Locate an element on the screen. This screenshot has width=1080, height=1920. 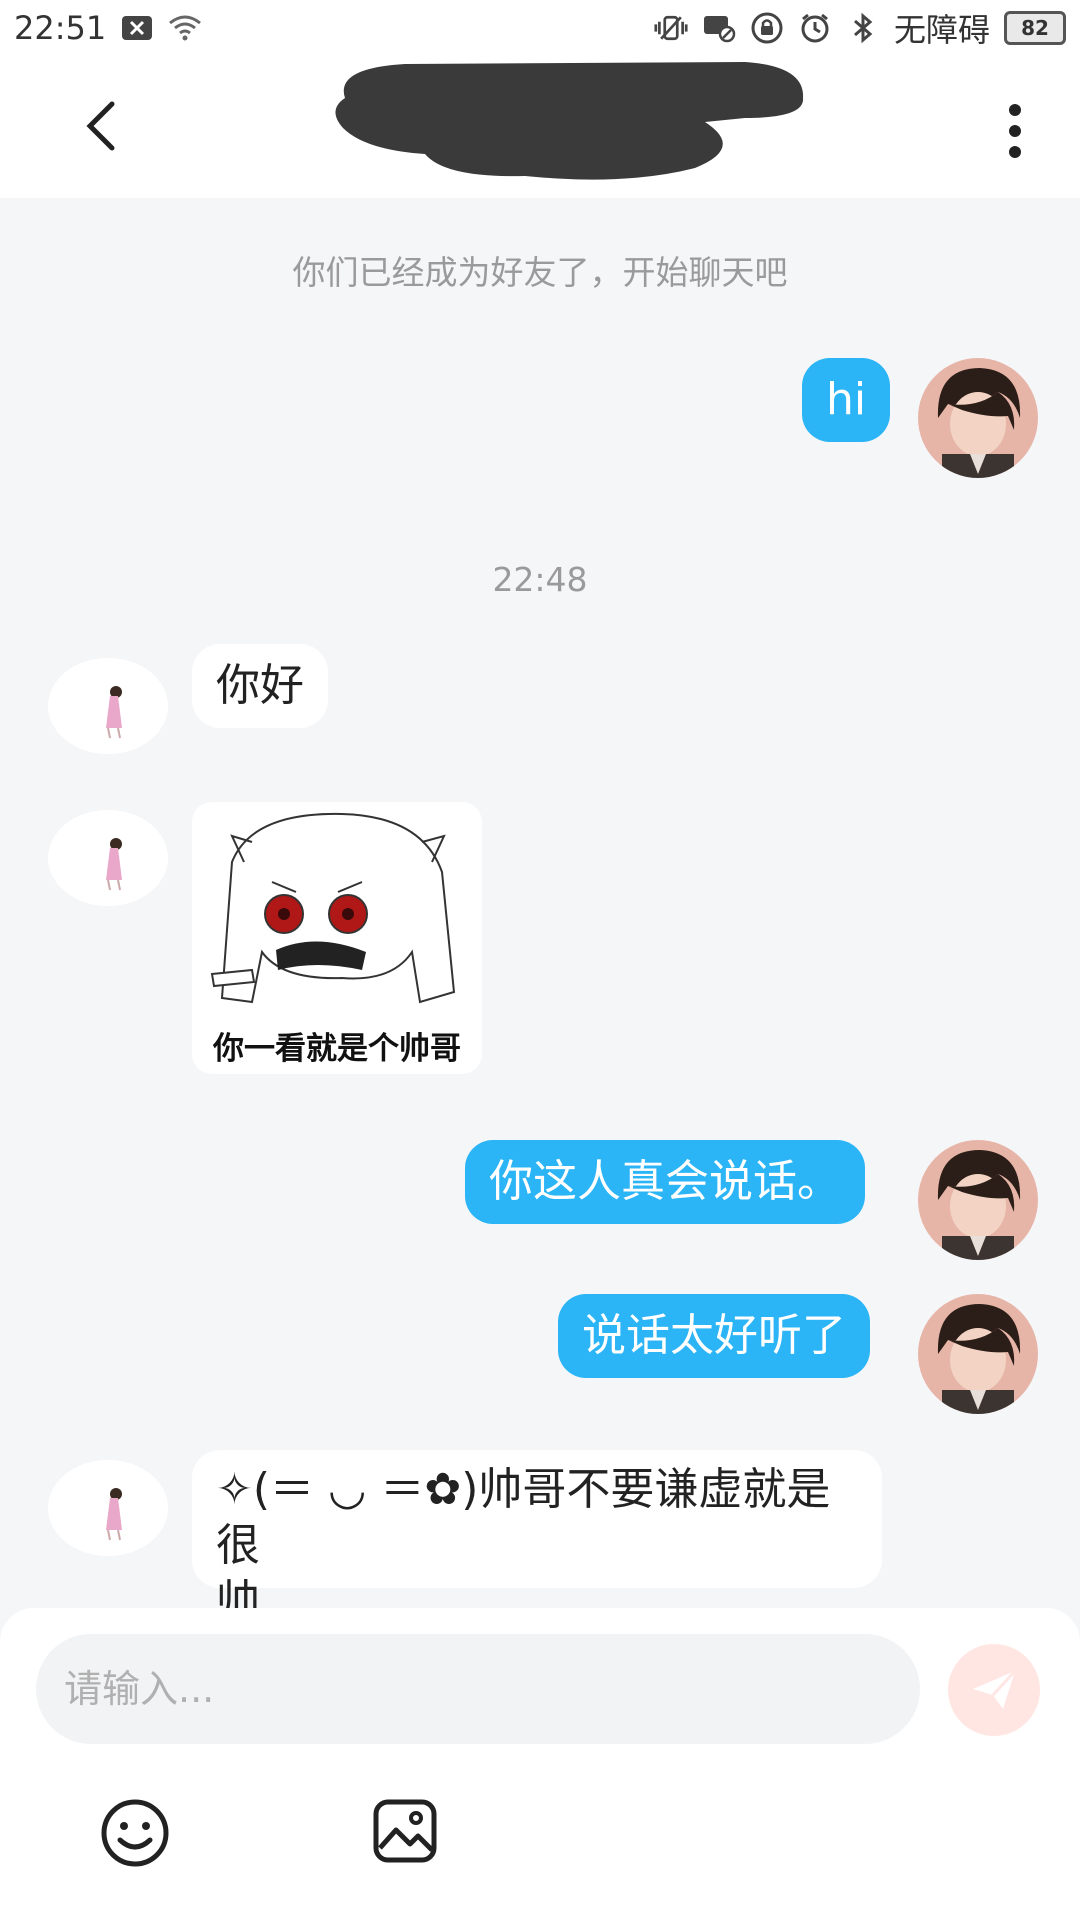
my-message-bubble: 你这人真会说话。 is located at coordinates (665, 1182).